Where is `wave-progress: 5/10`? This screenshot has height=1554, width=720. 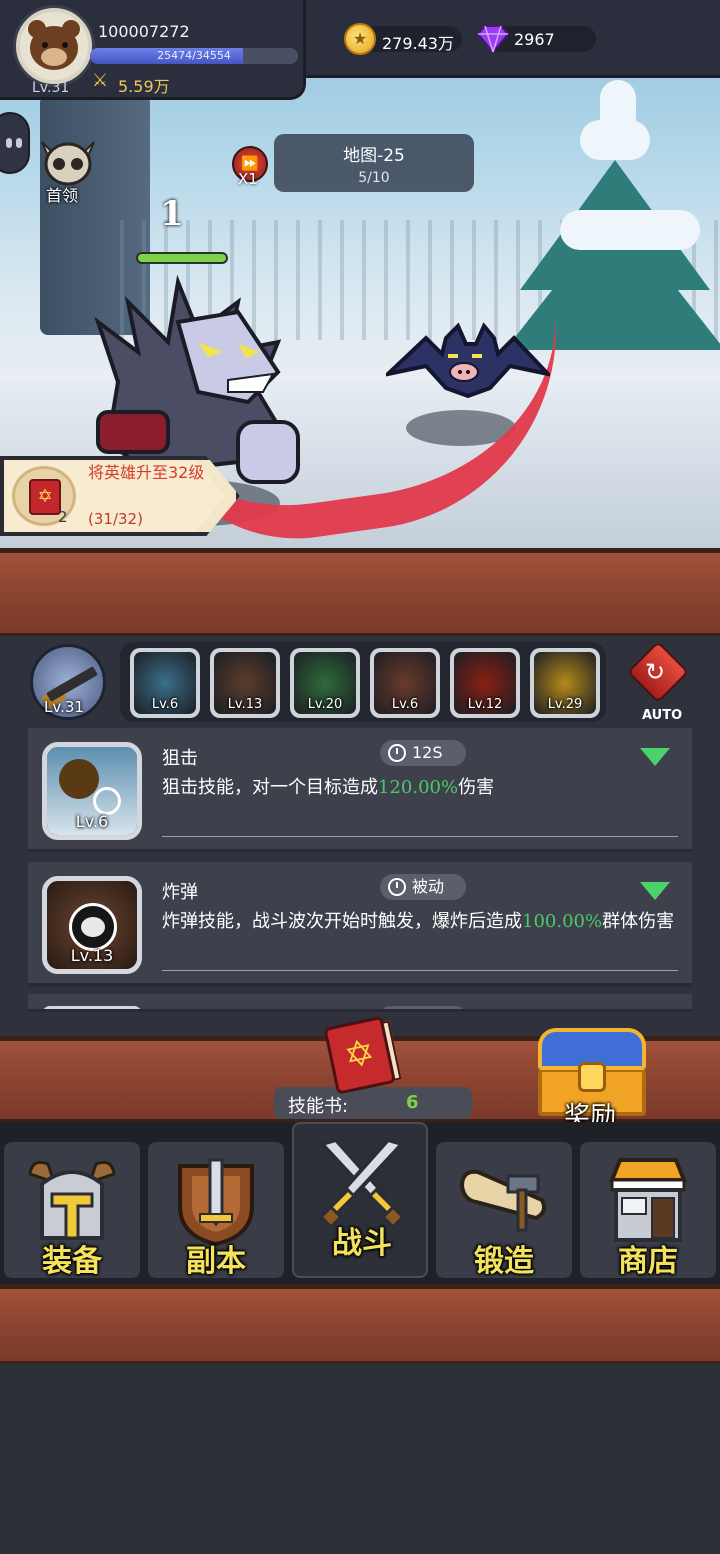
wave-progress: 5/10 is located at coordinates (374, 178).